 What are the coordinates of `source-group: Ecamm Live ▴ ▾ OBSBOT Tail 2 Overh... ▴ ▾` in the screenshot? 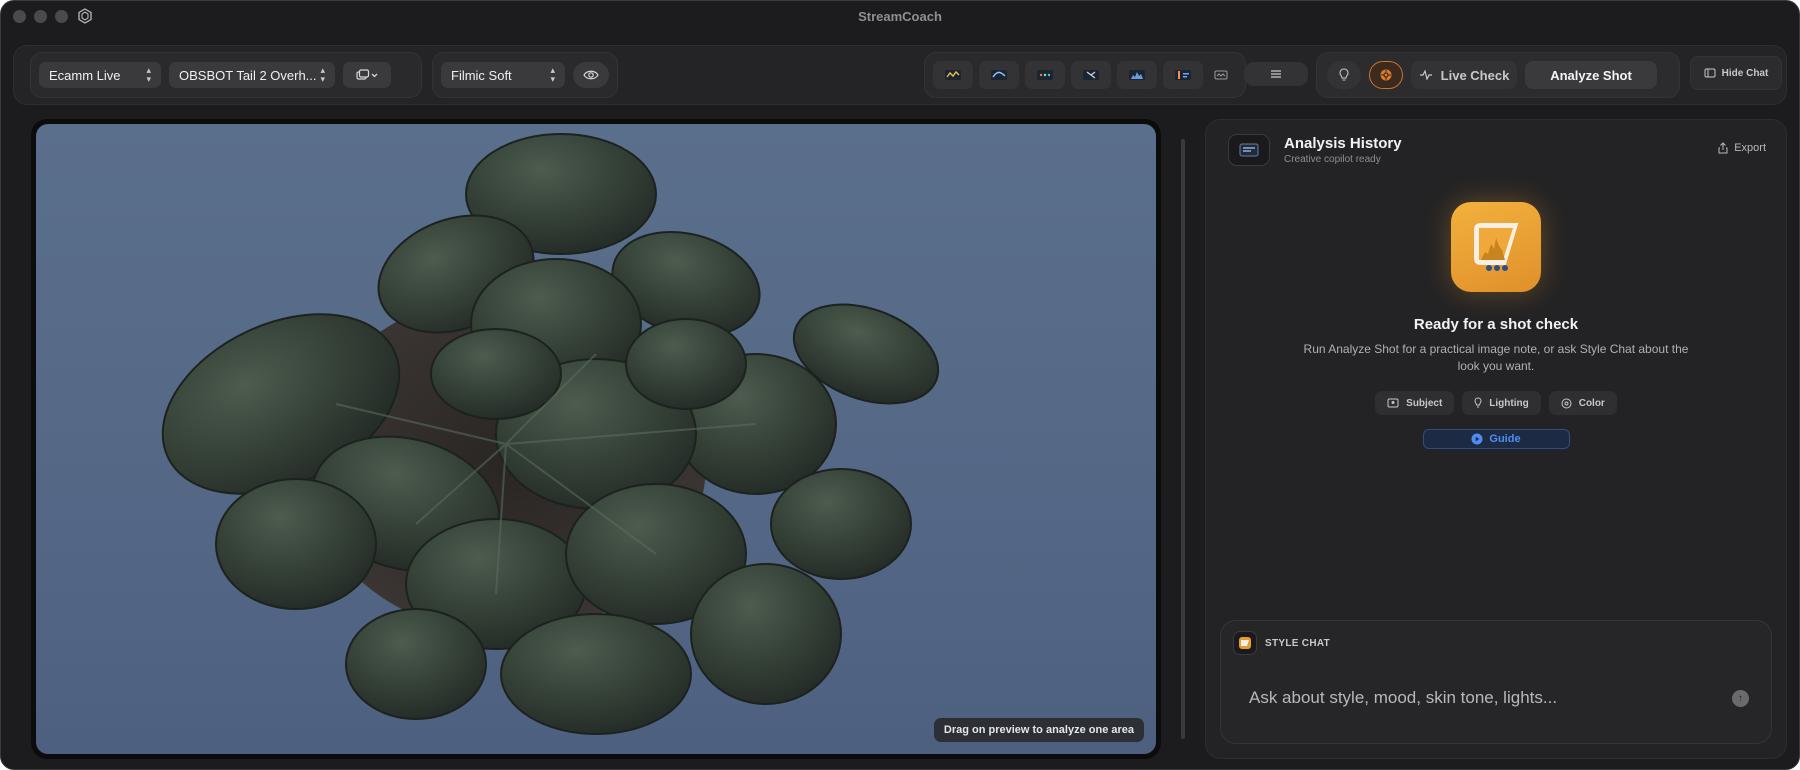 It's located at (226, 75).